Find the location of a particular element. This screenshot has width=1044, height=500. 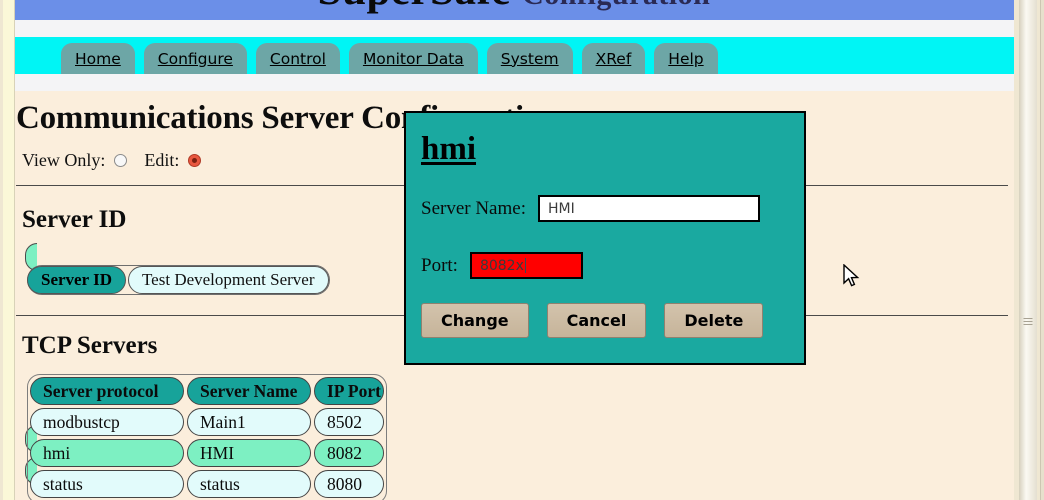

dialog-button-bar: Change Cancel Delete is located at coordinates (592, 320).